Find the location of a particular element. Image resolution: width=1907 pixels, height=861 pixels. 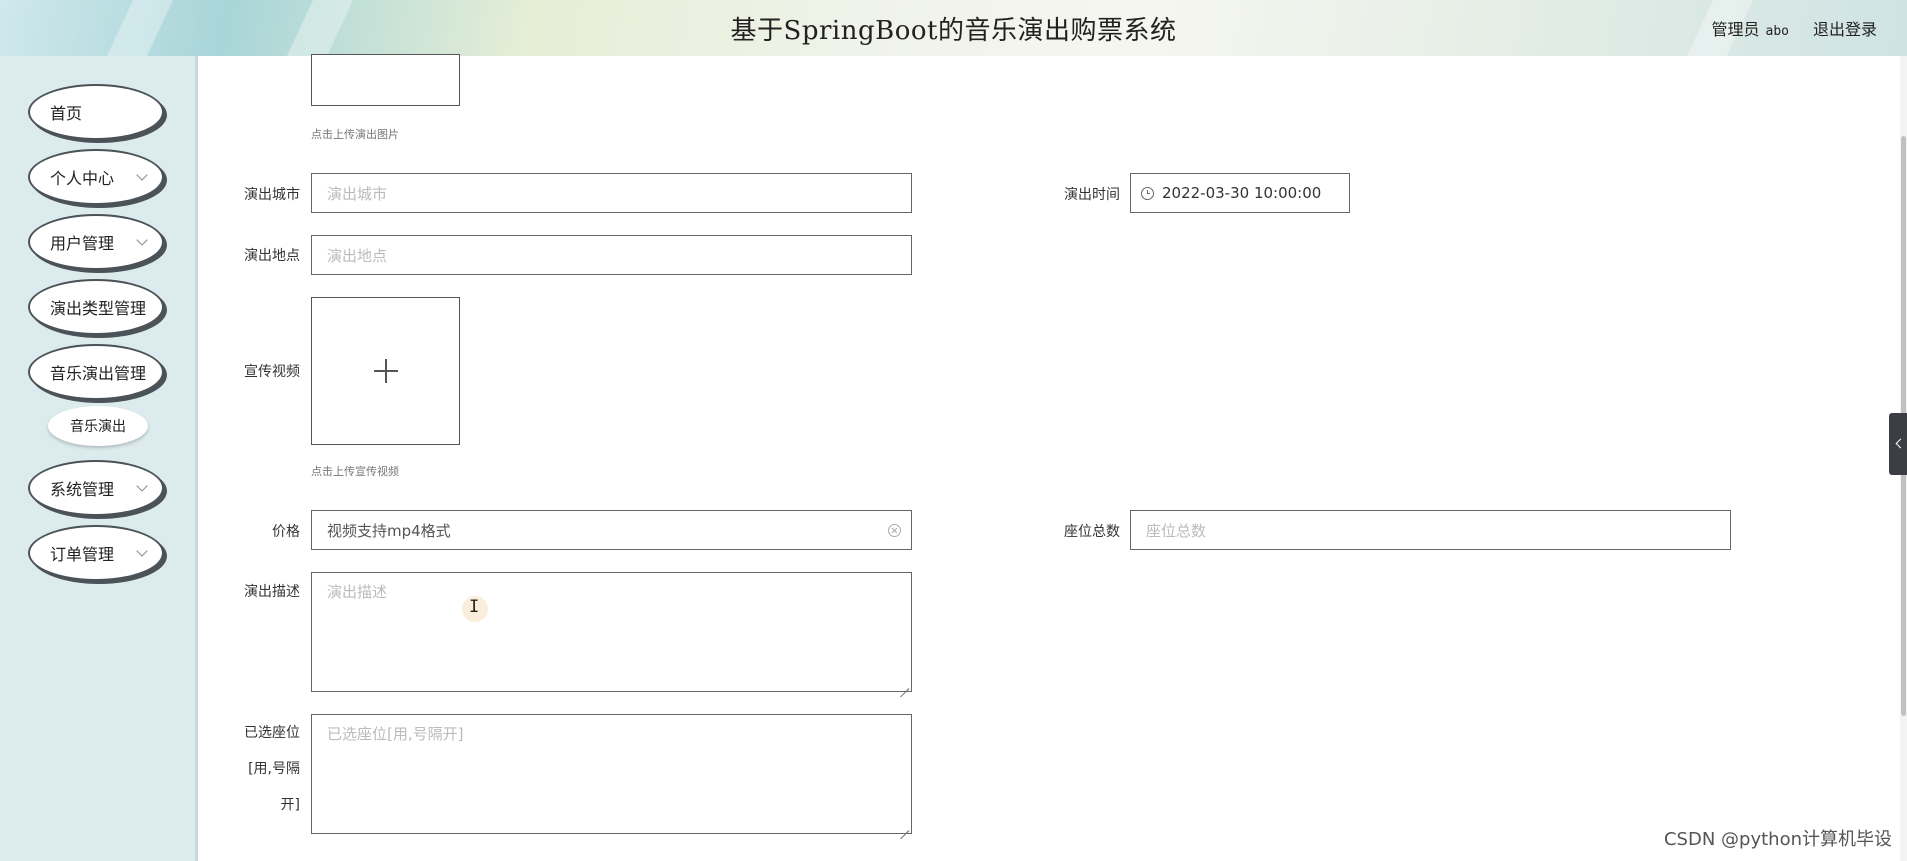

sidebar-item-label: 系统管理 is located at coordinates (82, 489).